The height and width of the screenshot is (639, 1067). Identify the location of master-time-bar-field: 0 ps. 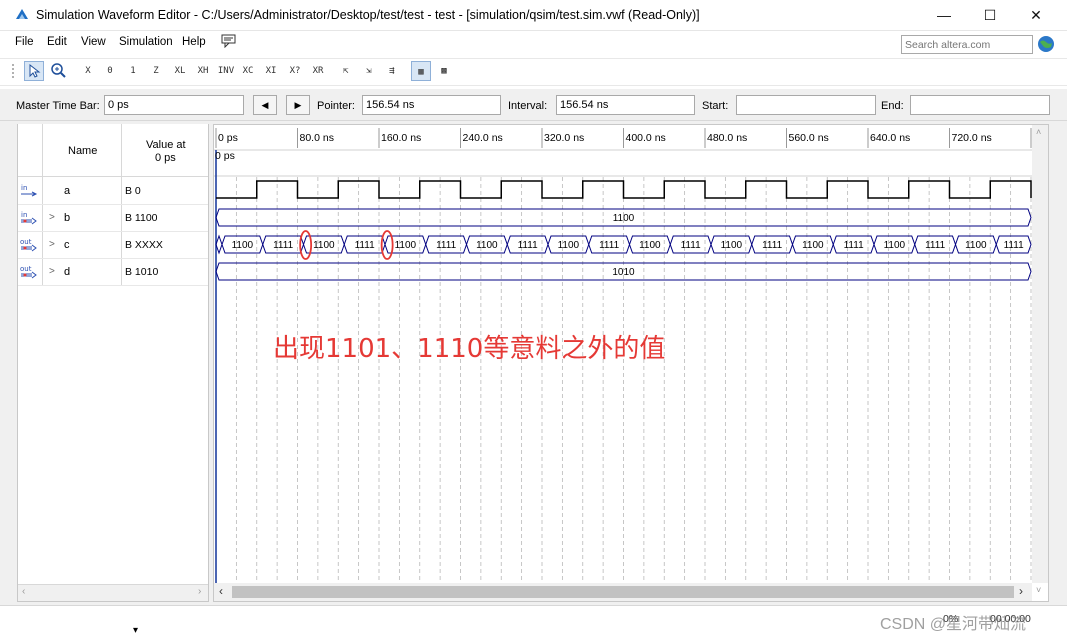
(174, 105).